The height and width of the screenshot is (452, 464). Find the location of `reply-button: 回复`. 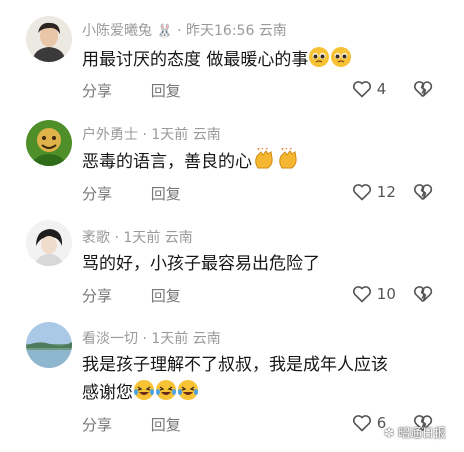

reply-button: 回复 is located at coordinates (166, 424).